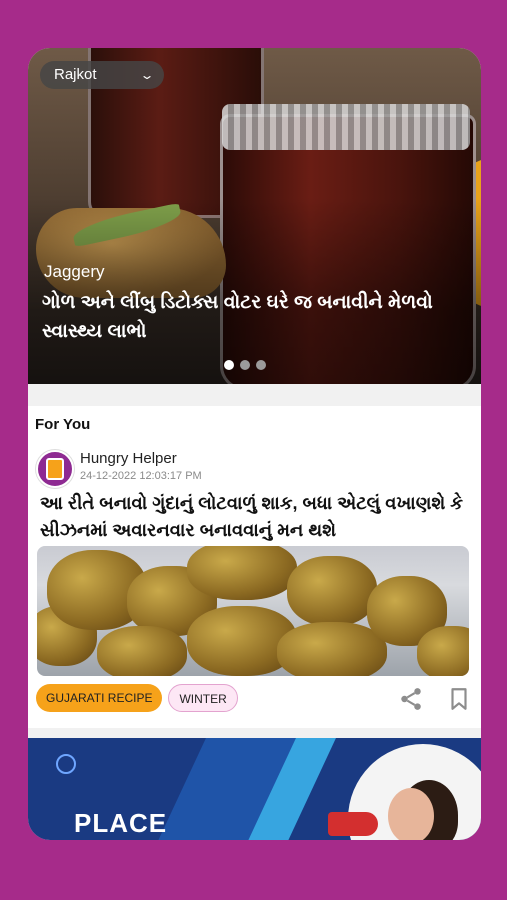 Image resolution: width=507 pixels, height=900 pixels. What do you see at coordinates (102, 75) in the screenshot?
I see `location-selector: Rajkot ⌄` at bounding box center [102, 75].